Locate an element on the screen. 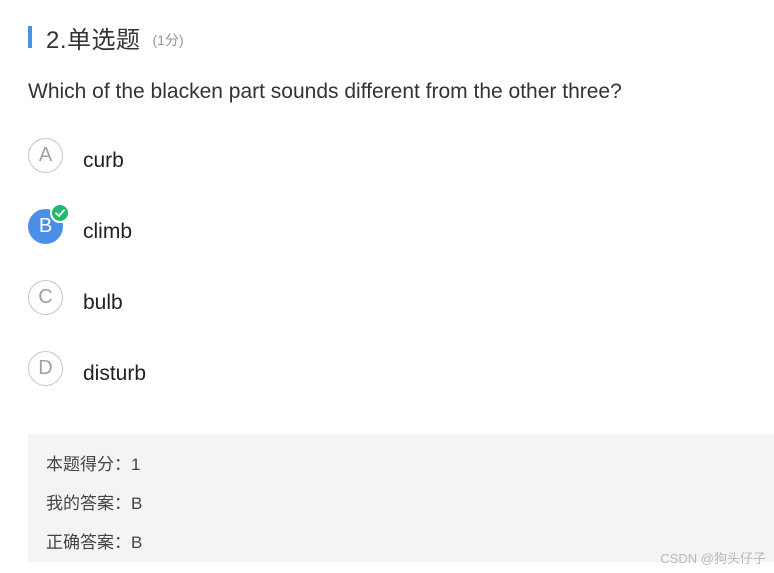  check-icon is located at coordinates (60, 213).